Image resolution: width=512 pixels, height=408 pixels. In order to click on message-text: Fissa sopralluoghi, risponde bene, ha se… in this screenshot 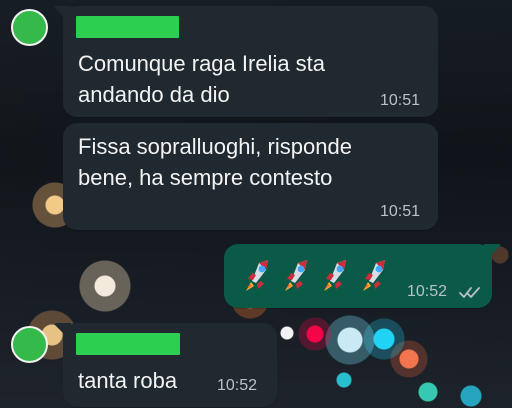, I will do `click(215, 162)`.